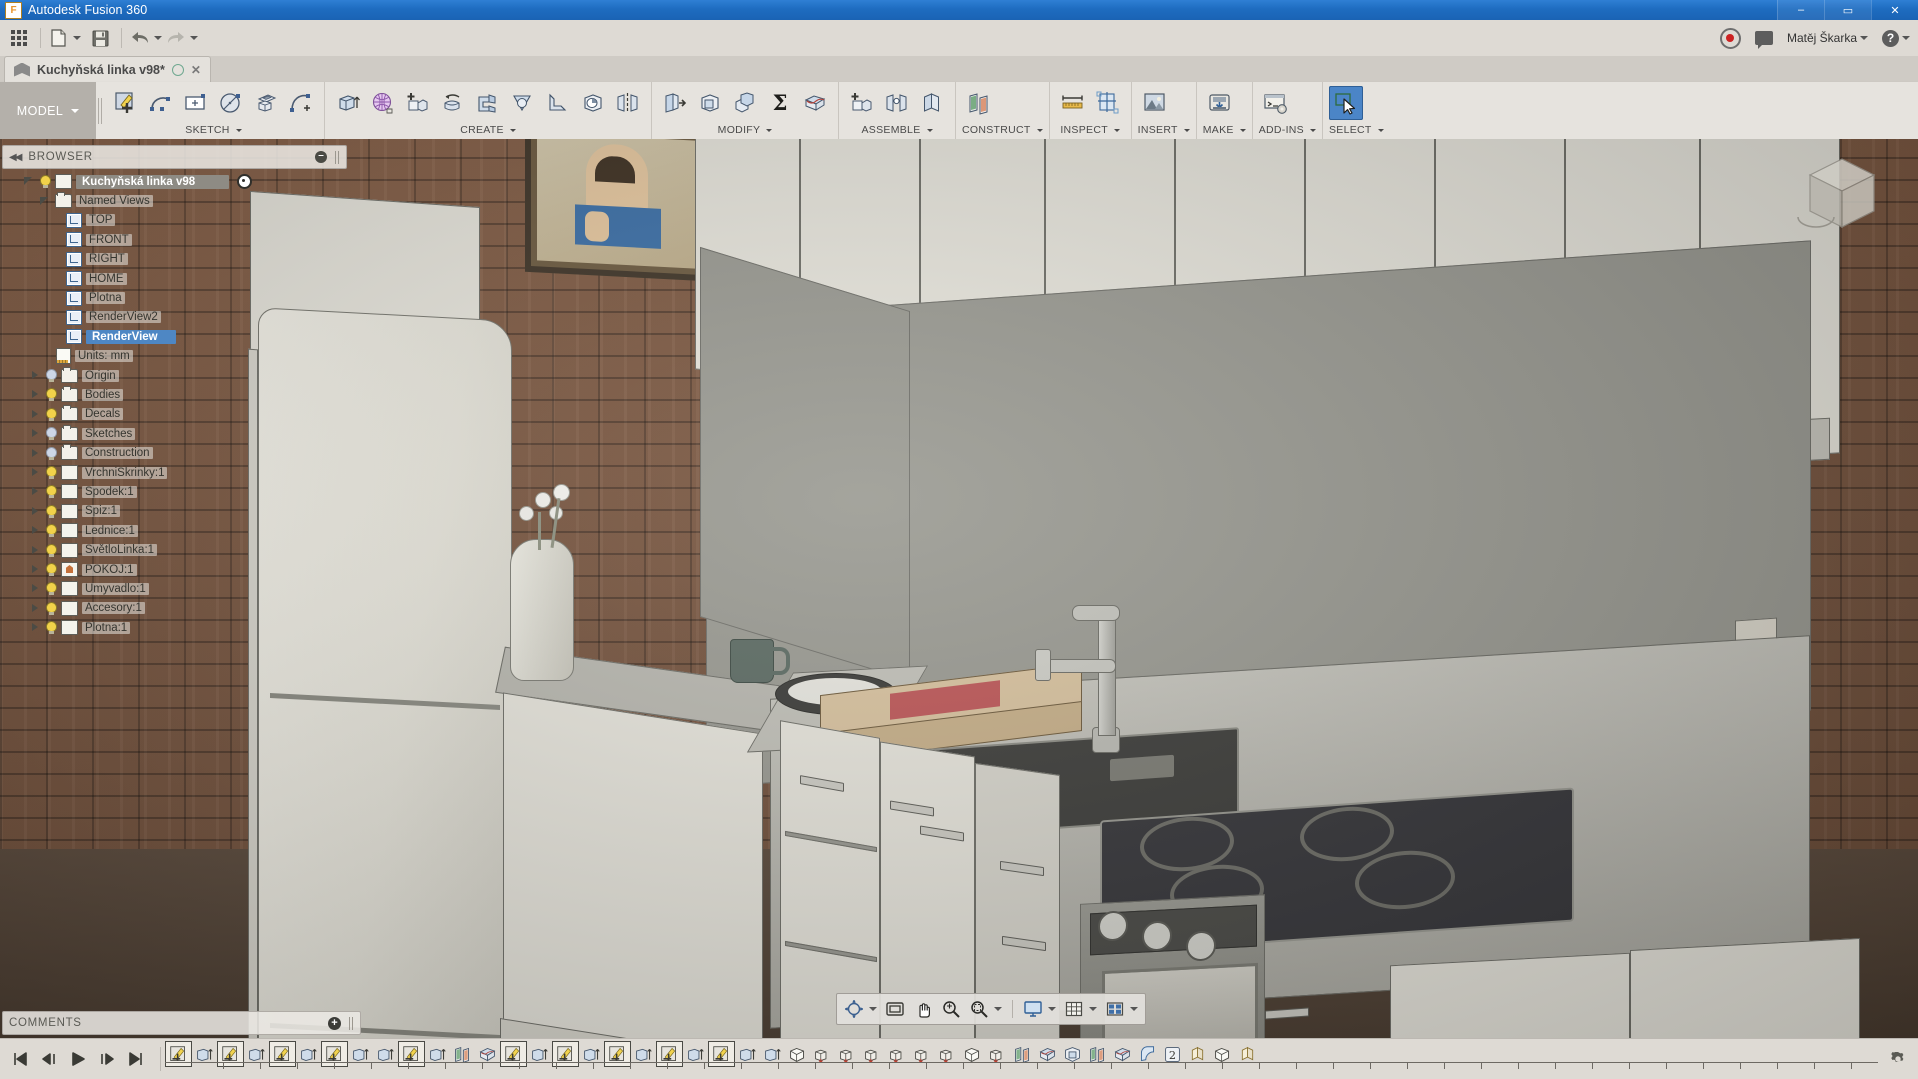  Describe the element at coordinates (1002, 130) in the screenshot. I see `construct-group-label: CONSTRUCT` at that location.